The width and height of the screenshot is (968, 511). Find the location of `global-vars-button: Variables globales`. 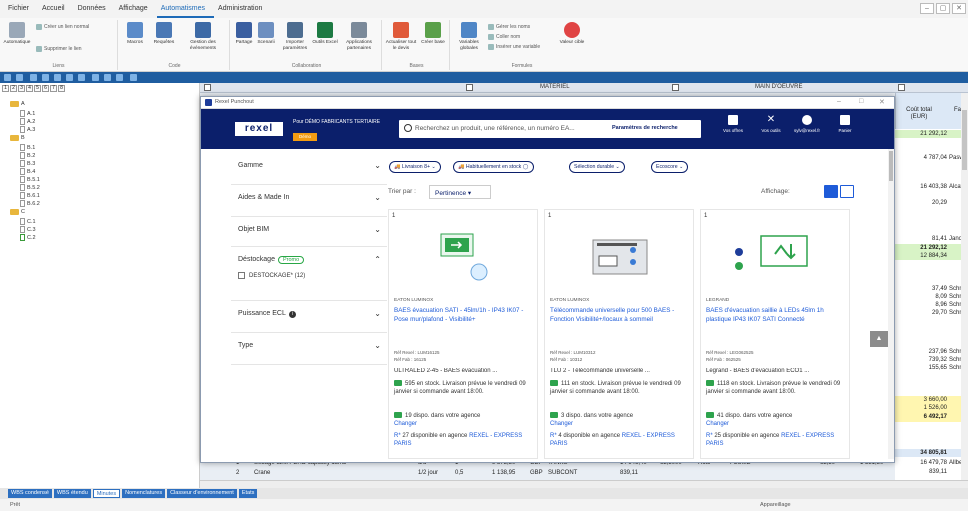

global-vars-button: Variables globales is located at coordinates (469, 37).